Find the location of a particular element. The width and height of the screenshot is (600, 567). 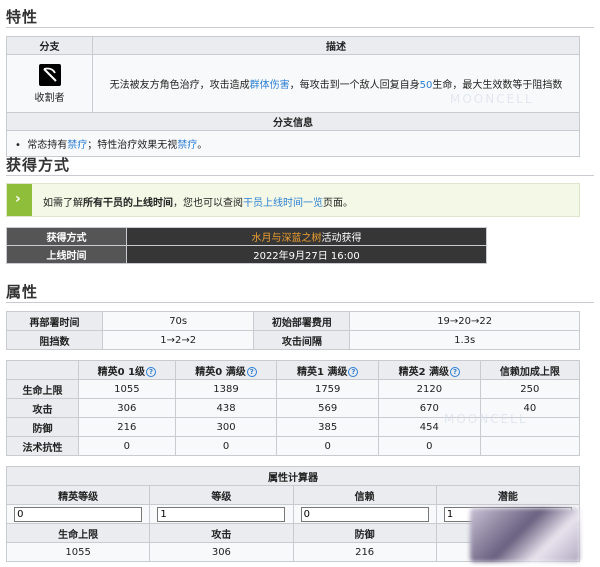

desc-text: ，每攻击到一个敌人回复自身 is located at coordinates (354, 85).